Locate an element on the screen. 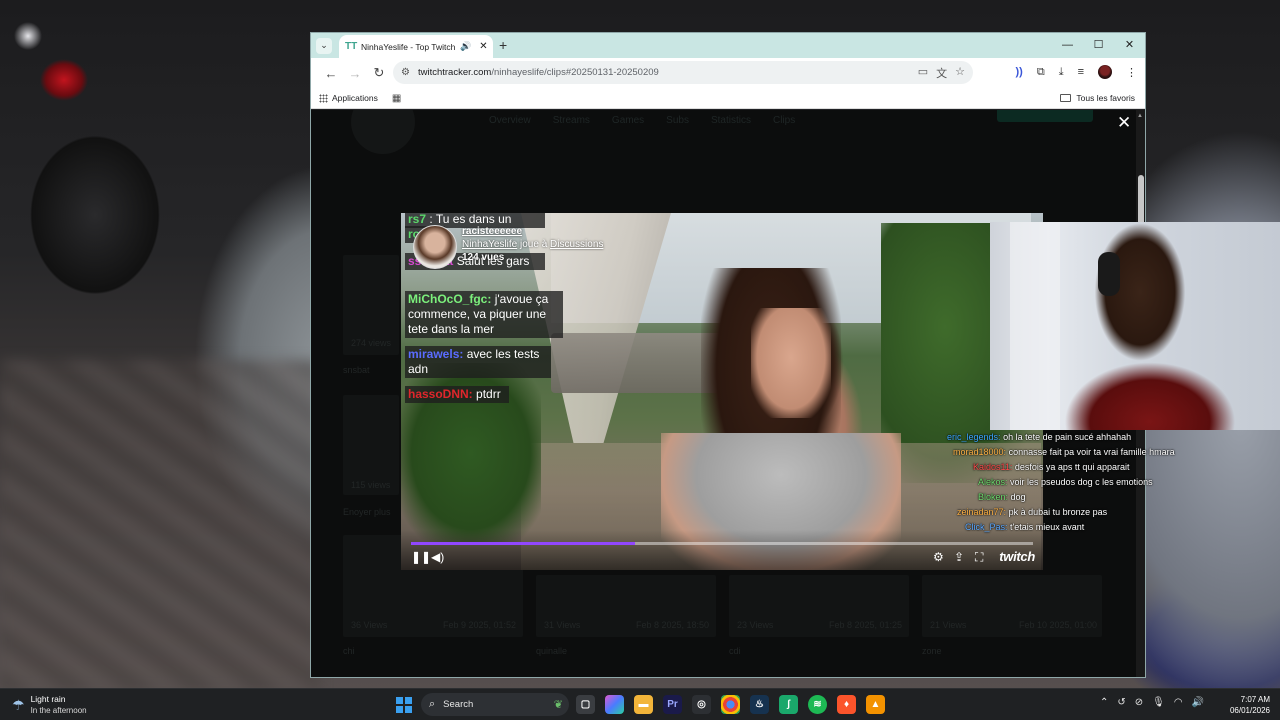  audio-icon: 🔊 is located at coordinates (465, 46).